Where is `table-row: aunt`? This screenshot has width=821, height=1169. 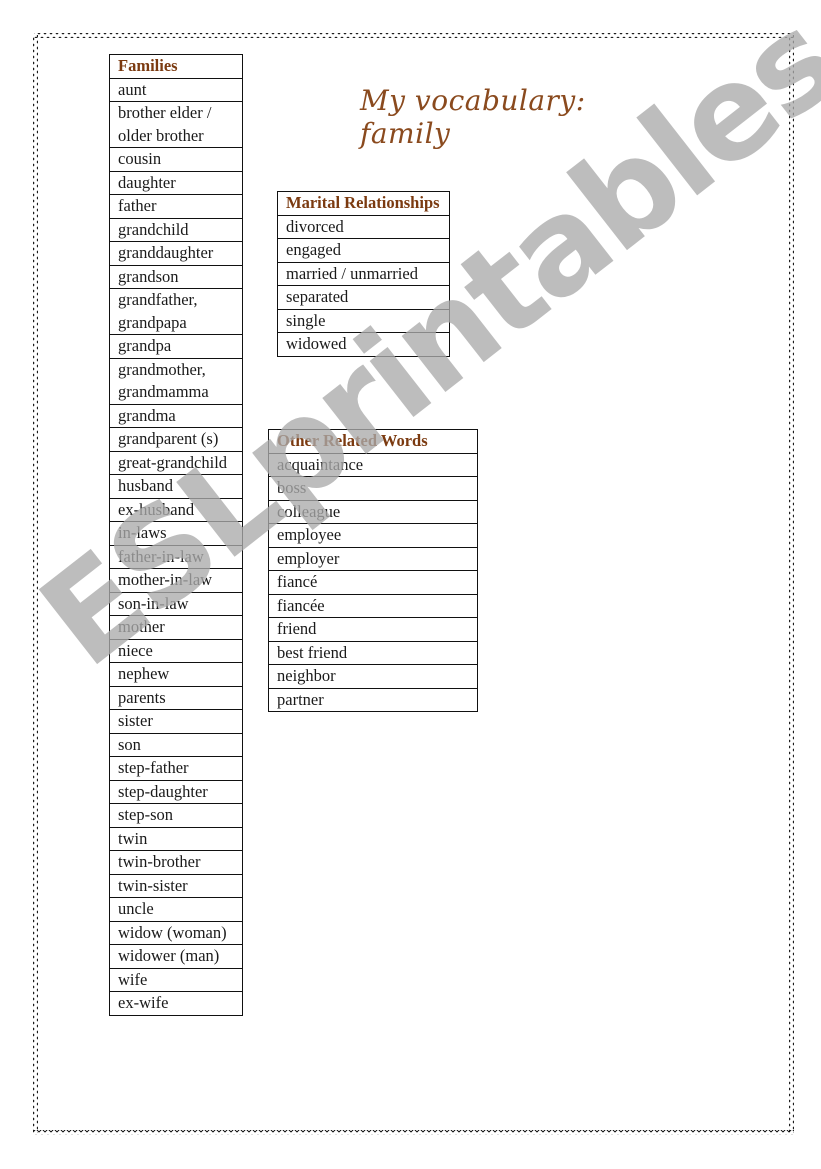
table-row: aunt is located at coordinates (176, 89).